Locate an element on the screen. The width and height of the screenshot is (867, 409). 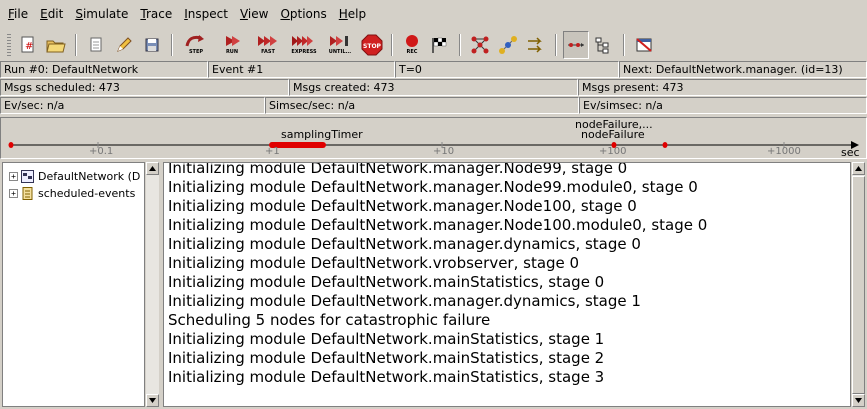
tree-view-icon is located at coordinates (602, 45).